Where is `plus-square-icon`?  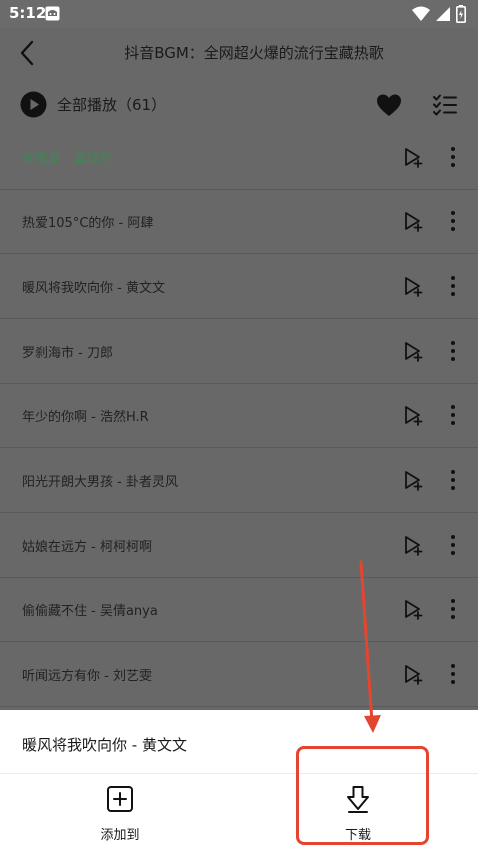
plus-square-icon is located at coordinates (120, 799).